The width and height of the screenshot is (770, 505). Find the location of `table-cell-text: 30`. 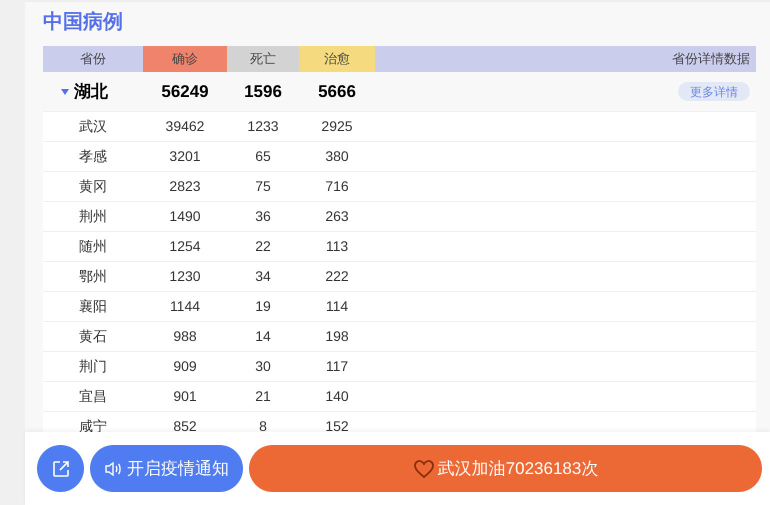

table-cell-text: 30 is located at coordinates (263, 366).